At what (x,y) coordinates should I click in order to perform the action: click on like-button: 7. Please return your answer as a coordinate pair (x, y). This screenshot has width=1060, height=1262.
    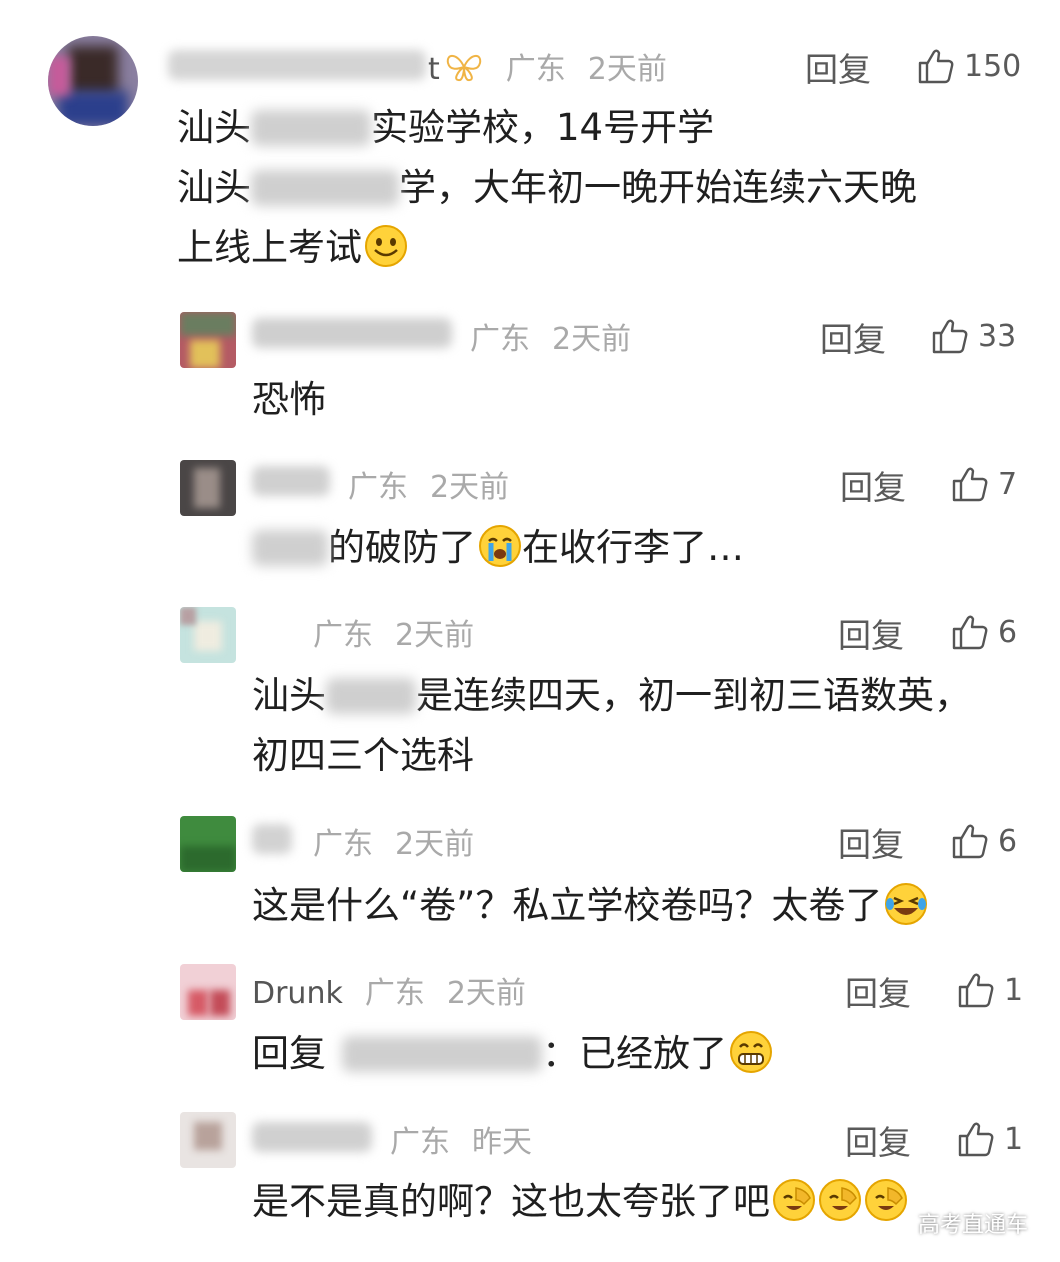
    Looking at the image, I should click on (983, 484).